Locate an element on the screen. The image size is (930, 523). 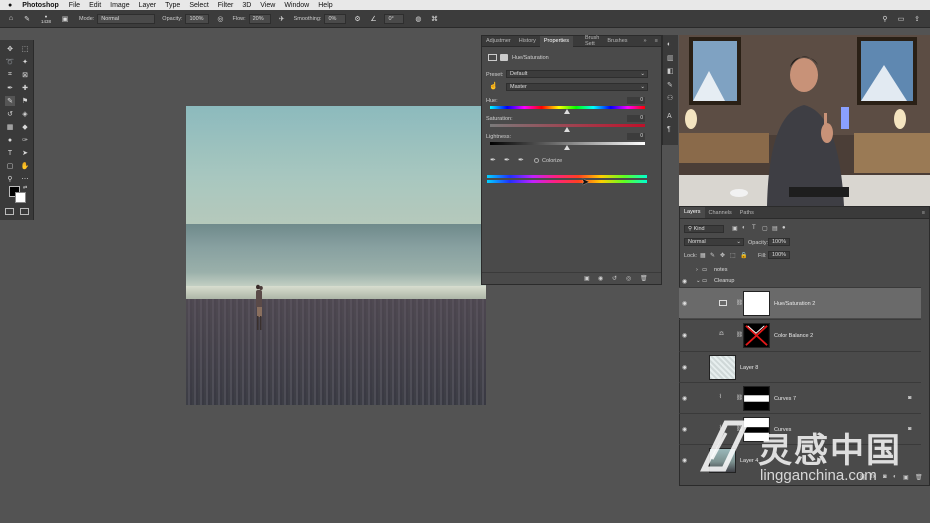
lock-pixels-icon: ▦ is located at coordinates (703, 255).